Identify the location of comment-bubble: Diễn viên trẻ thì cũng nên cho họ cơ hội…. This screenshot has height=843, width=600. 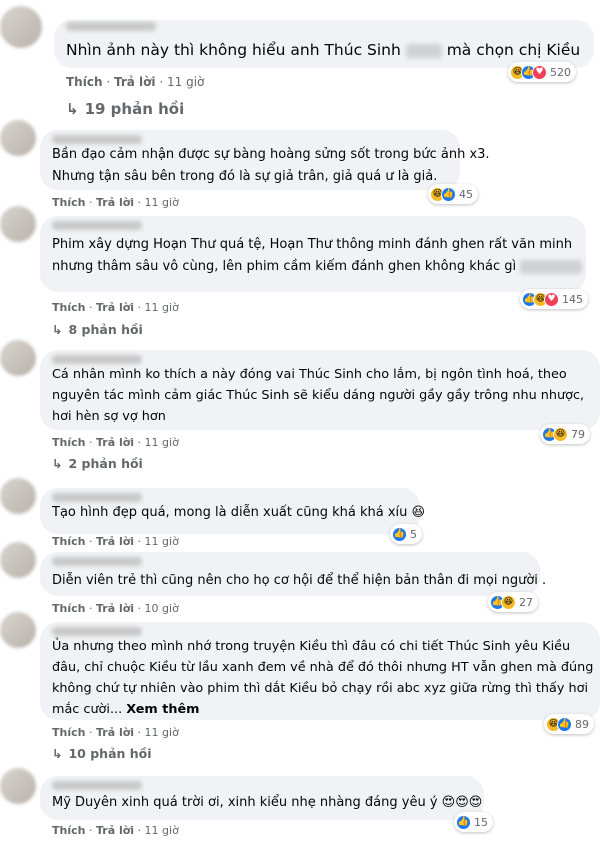
(293, 574).